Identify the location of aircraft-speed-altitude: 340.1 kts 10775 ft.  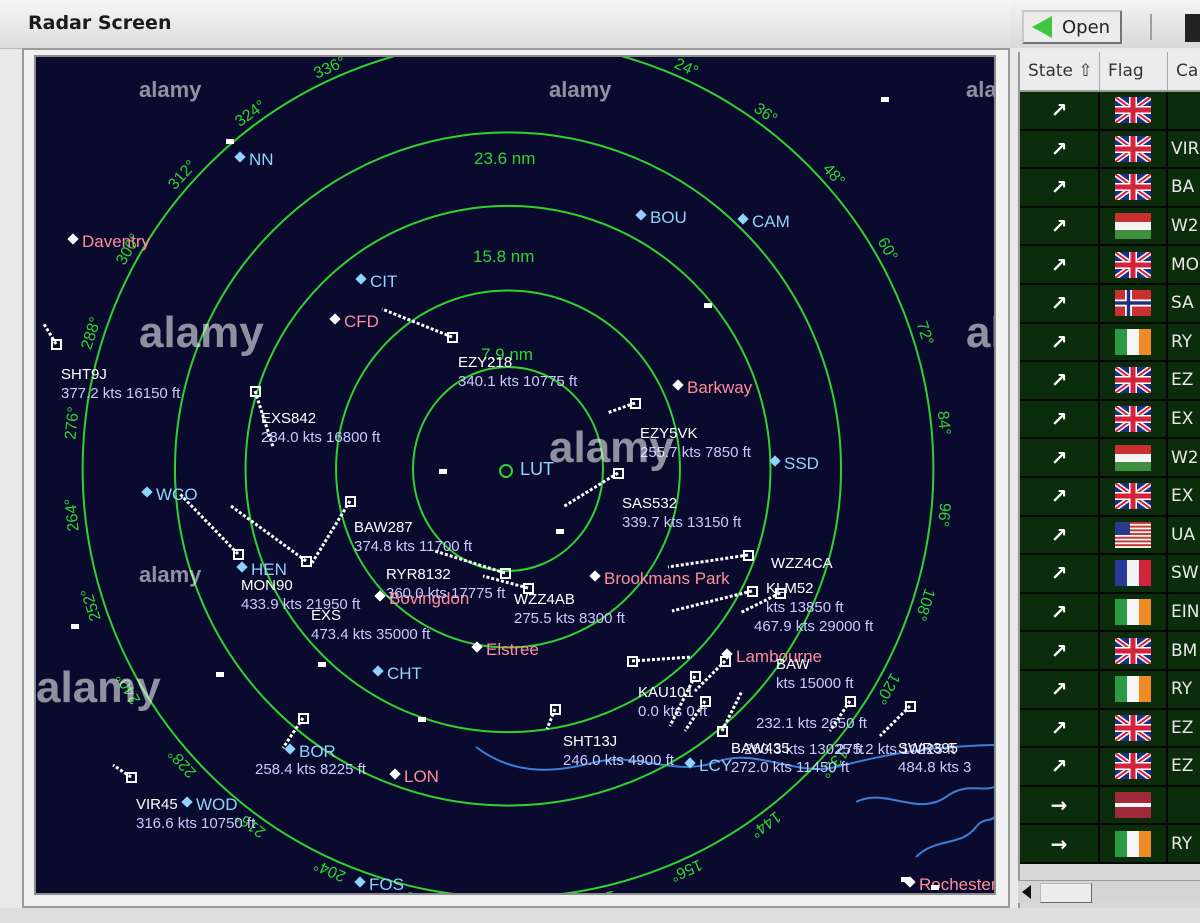
(518, 381).